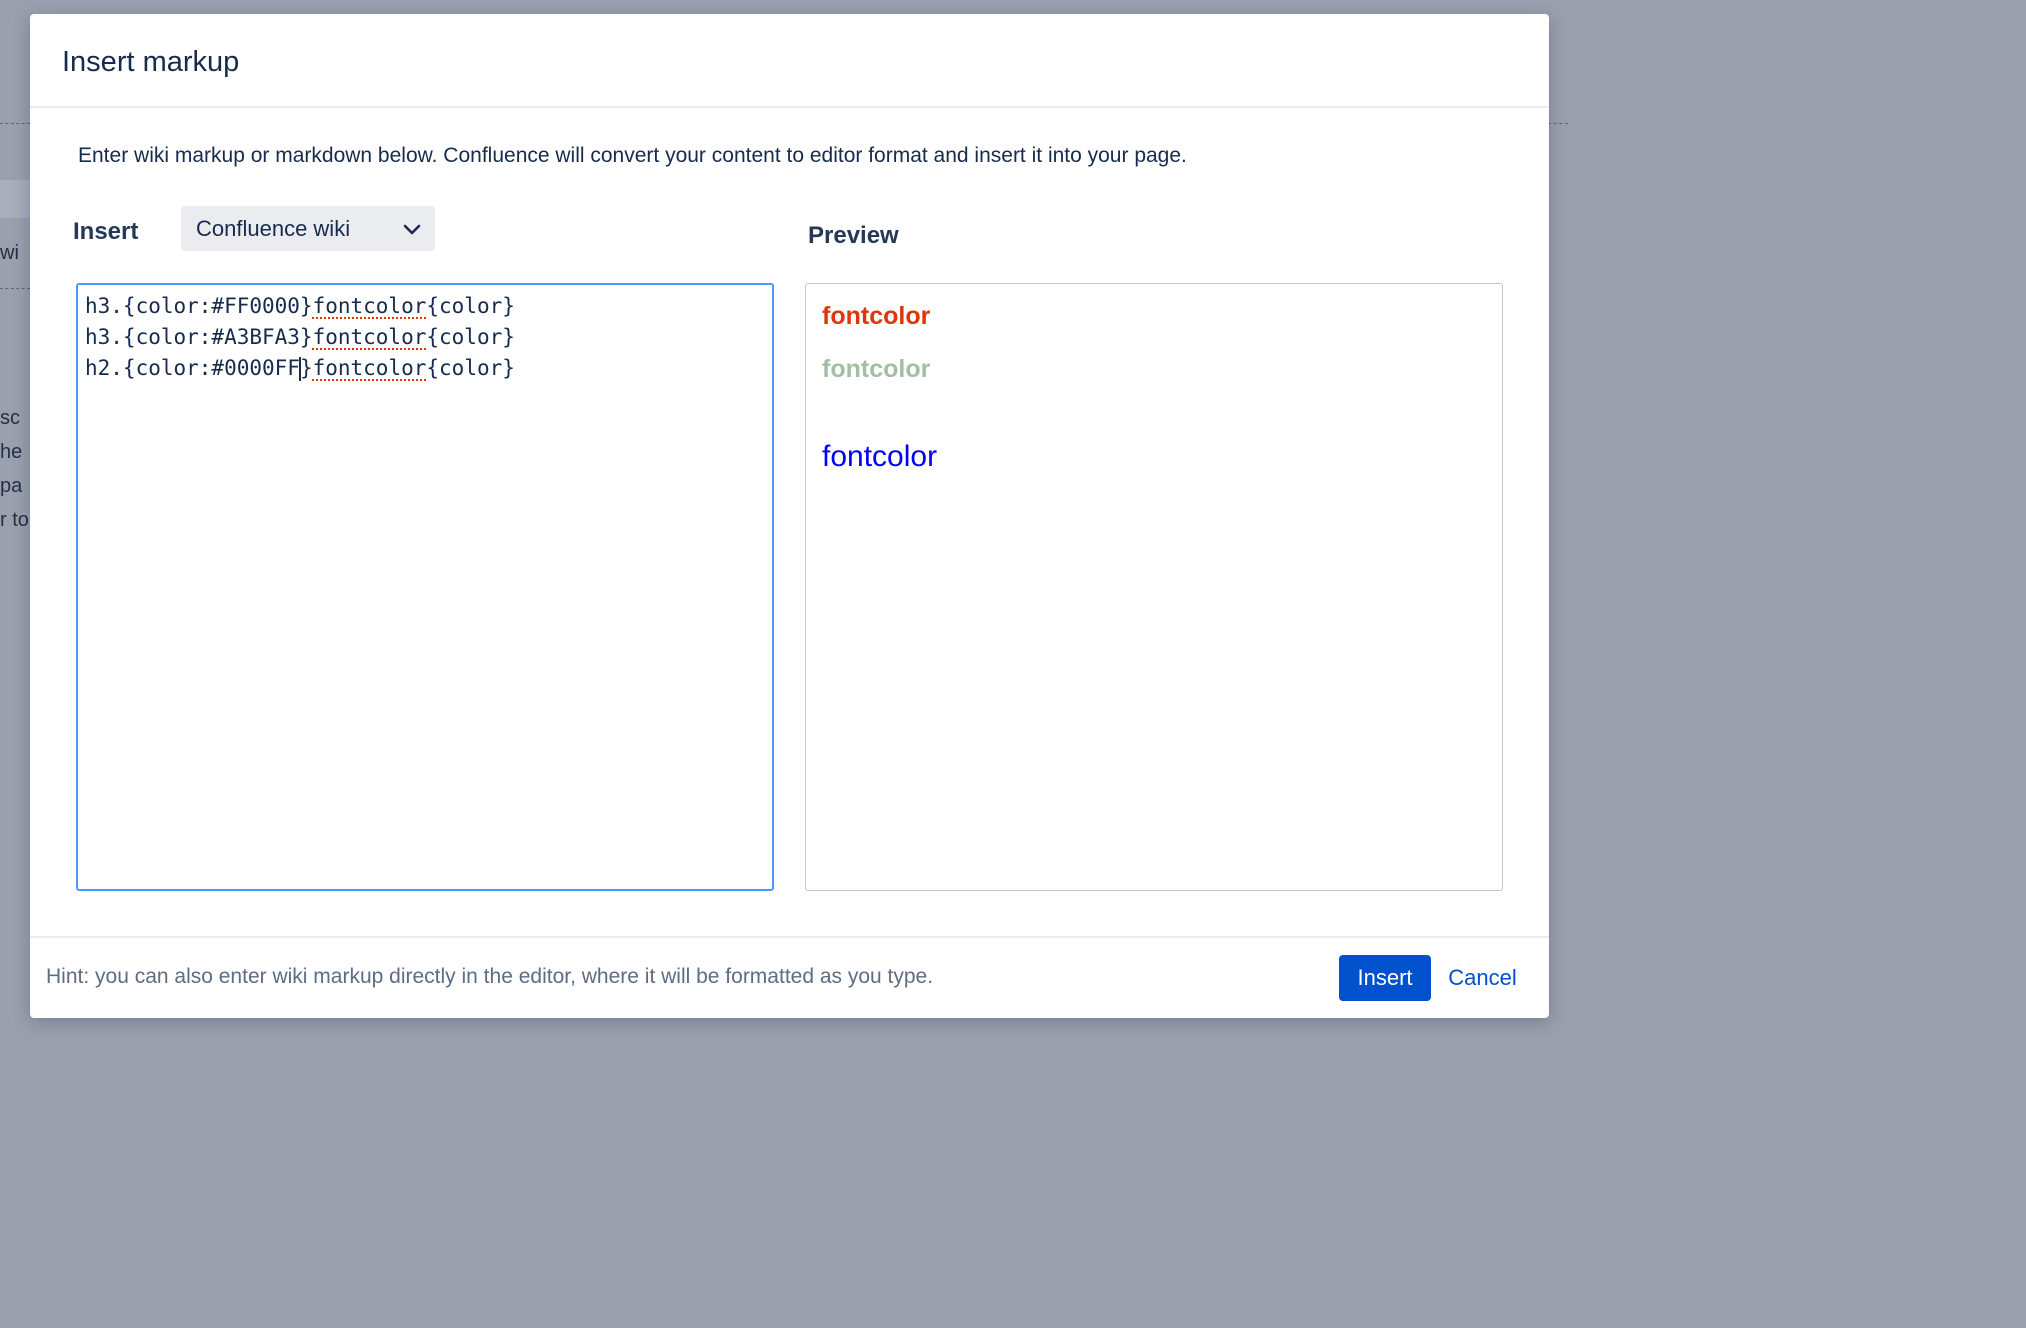  What do you see at coordinates (199, 337) in the screenshot?
I see `markup-text: h3.{color:#A3BFA3}` at bounding box center [199, 337].